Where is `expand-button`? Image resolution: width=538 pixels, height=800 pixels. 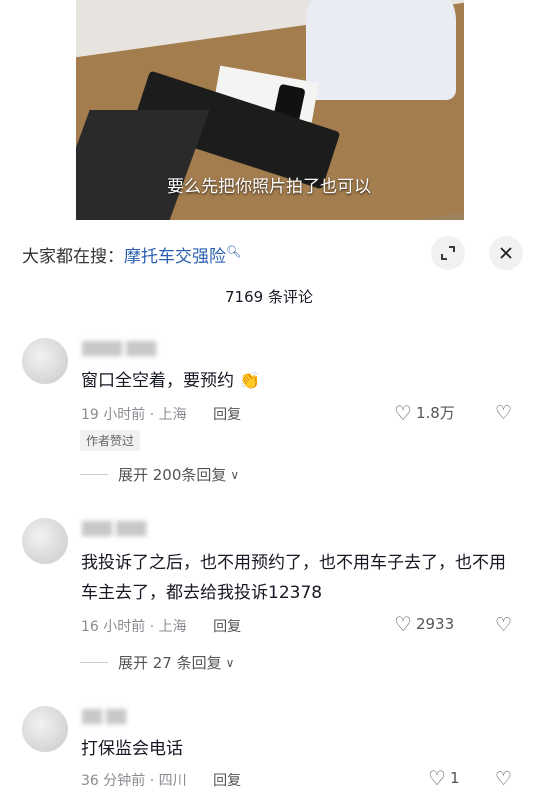 expand-button is located at coordinates (448, 253).